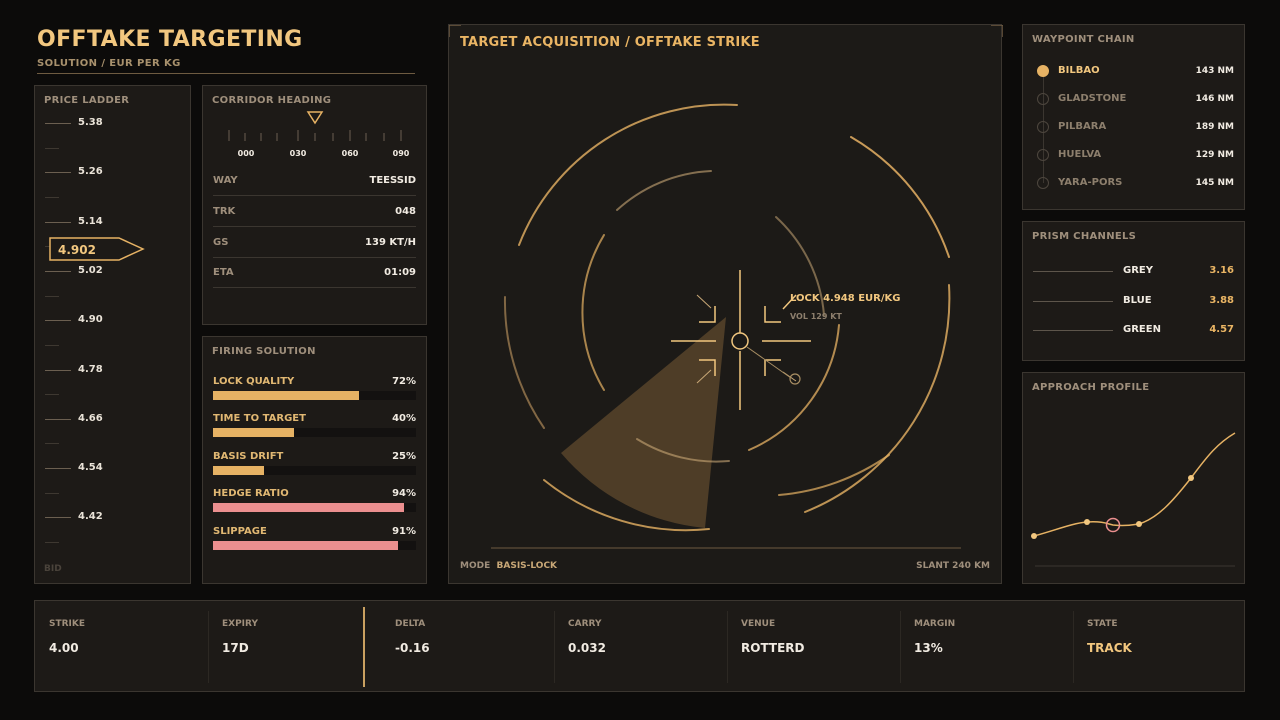  What do you see at coordinates (1080, 154) in the screenshot?
I see `waypoint-name: HUELVA` at bounding box center [1080, 154].